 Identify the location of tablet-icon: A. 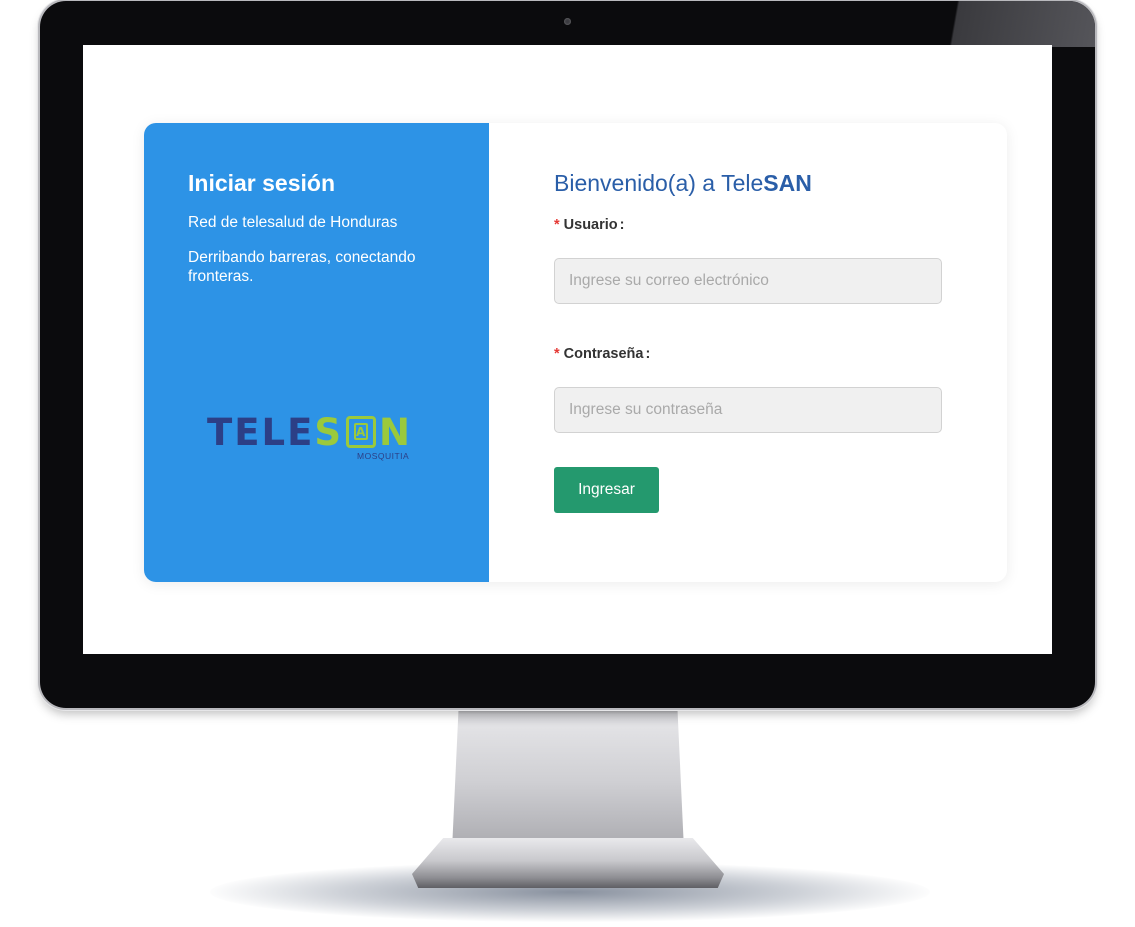
(361, 432).